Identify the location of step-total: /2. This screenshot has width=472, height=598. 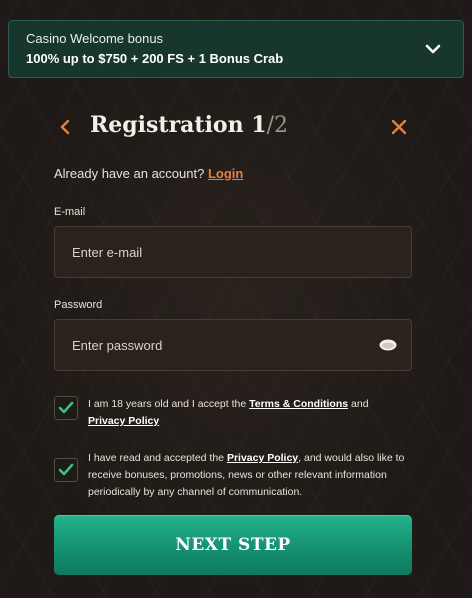
(277, 125).